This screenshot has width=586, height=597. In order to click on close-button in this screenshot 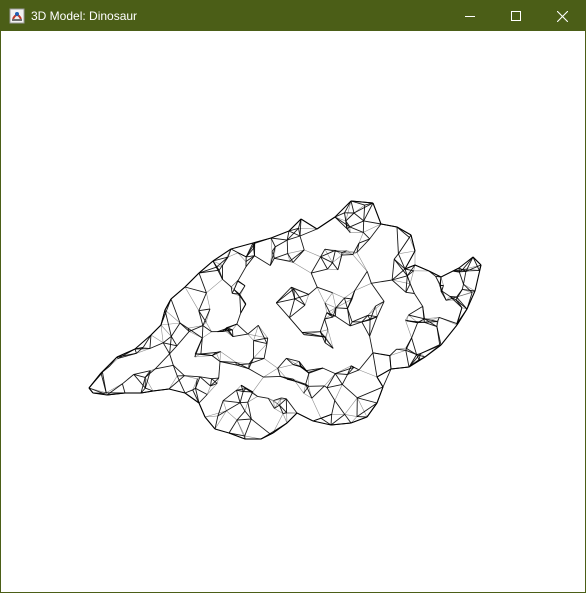, I will do `click(562, 16)`.